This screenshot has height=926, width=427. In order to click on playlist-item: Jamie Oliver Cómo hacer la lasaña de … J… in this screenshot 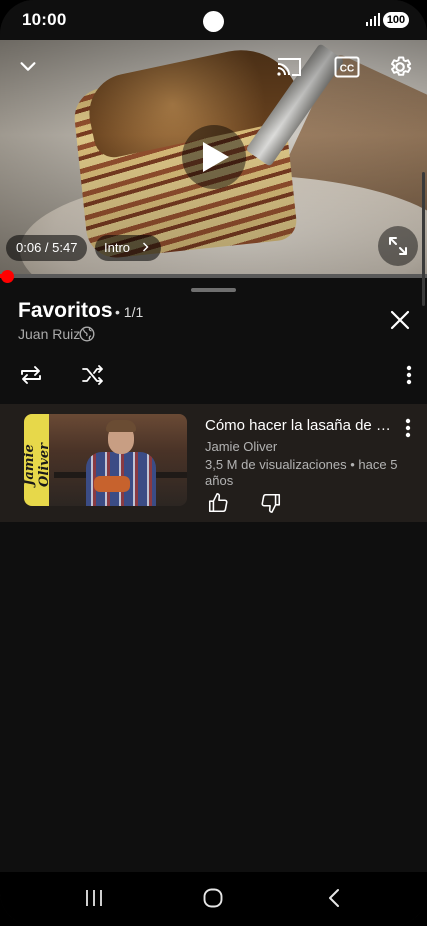, I will do `click(213, 463)`.